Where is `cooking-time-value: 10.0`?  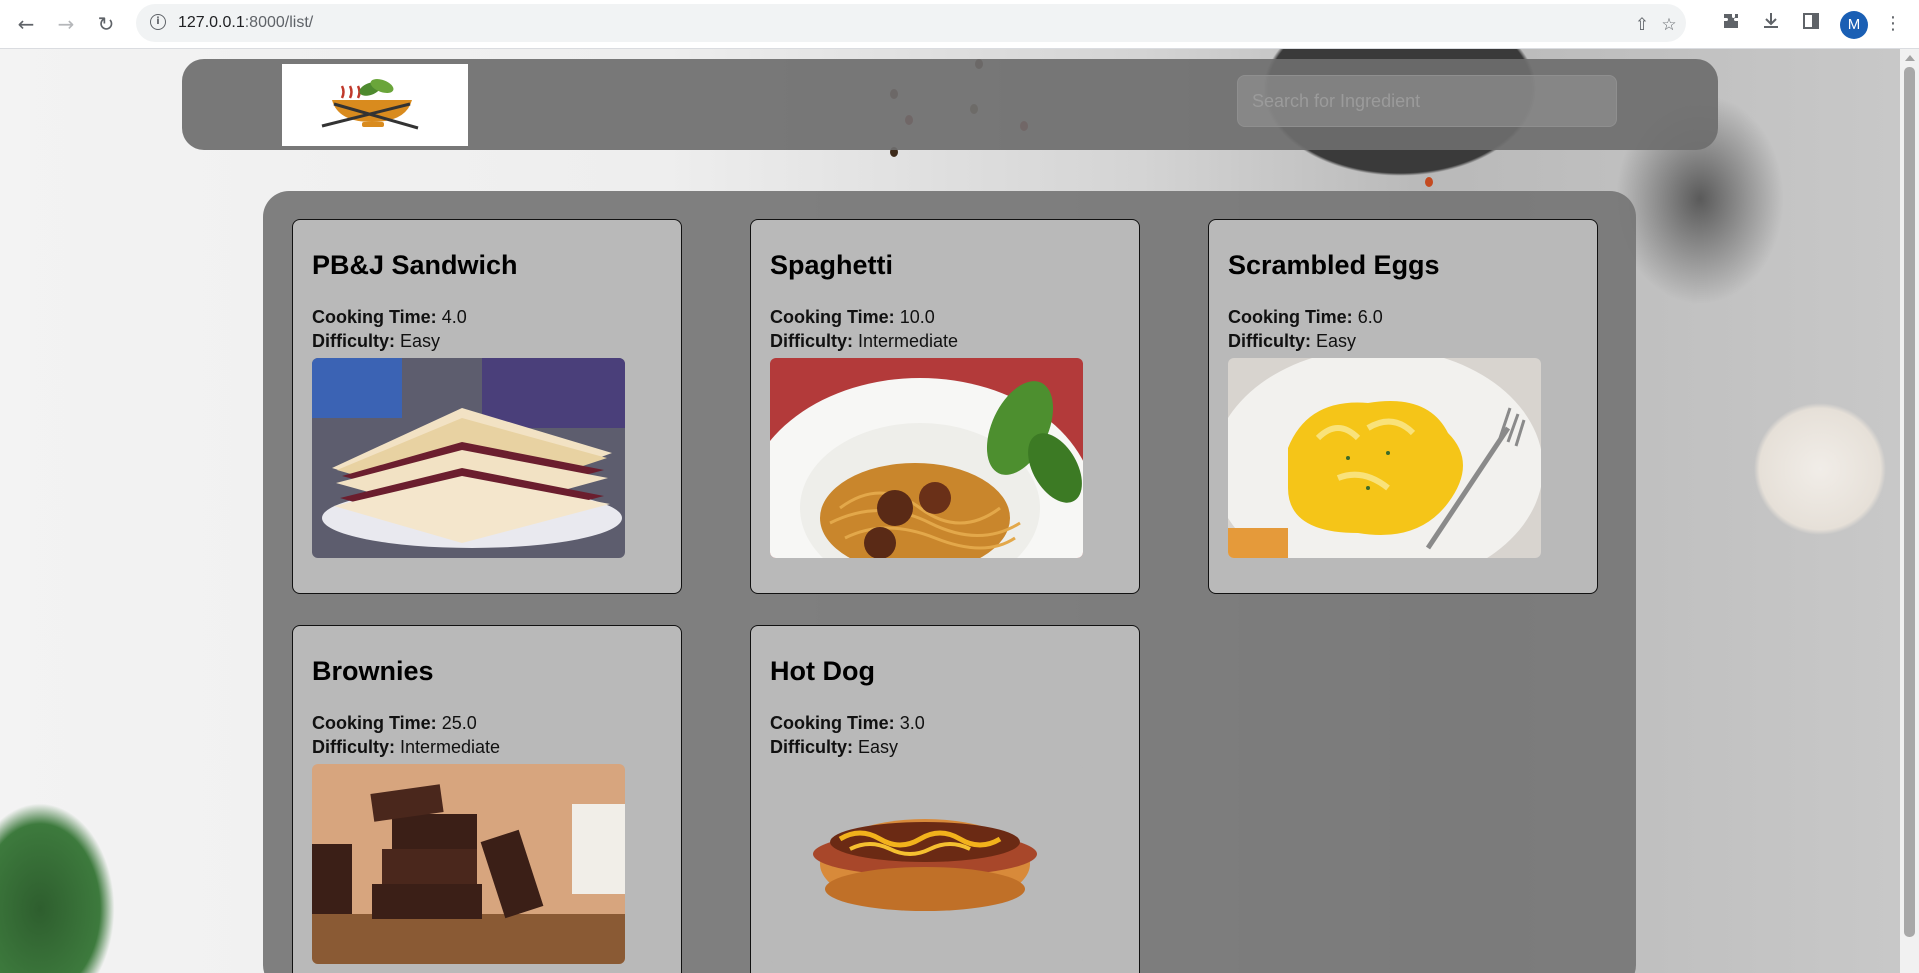
cooking-time-value: 10.0 is located at coordinates (917, 317).